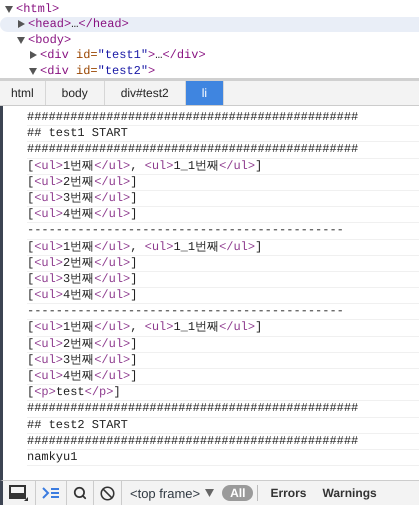 The width and height of the screenshot is (419, 505). What do you see at coordinates (349, 493) in the screenshot?
I see `filter-tab: Warnings` at bounding box center [349, 493].